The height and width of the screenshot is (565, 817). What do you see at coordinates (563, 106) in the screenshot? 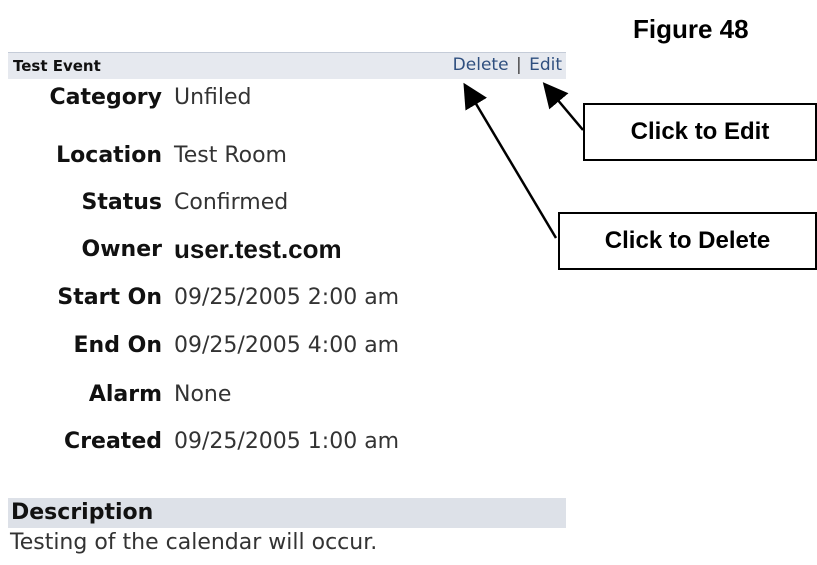
I see `arrow-to-edit` at bounding box center [563, 106].